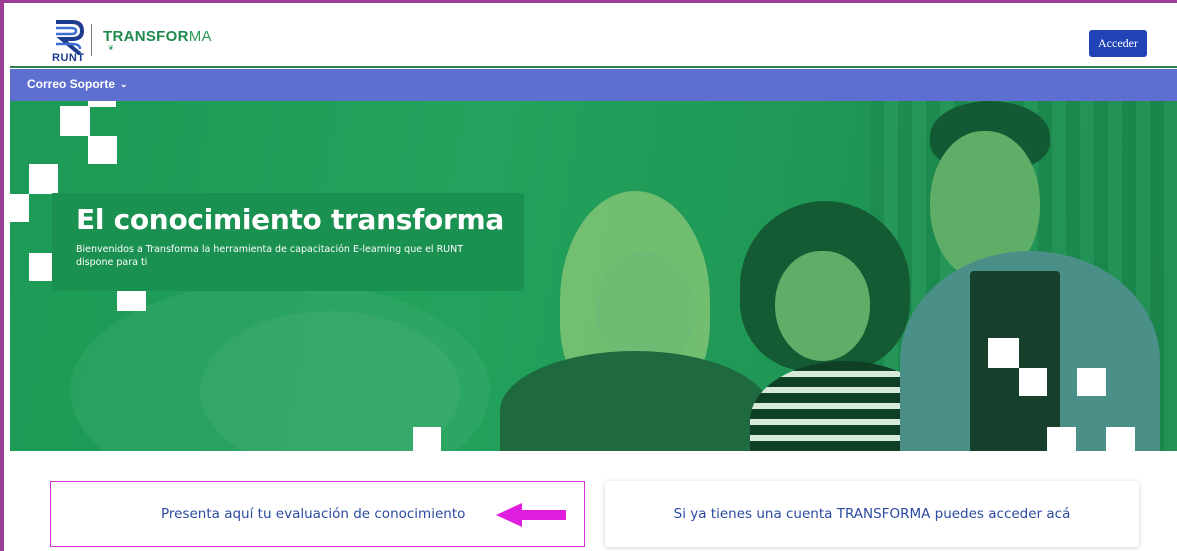  I want to click on leaf-icon: ❦, so click(111, 48).